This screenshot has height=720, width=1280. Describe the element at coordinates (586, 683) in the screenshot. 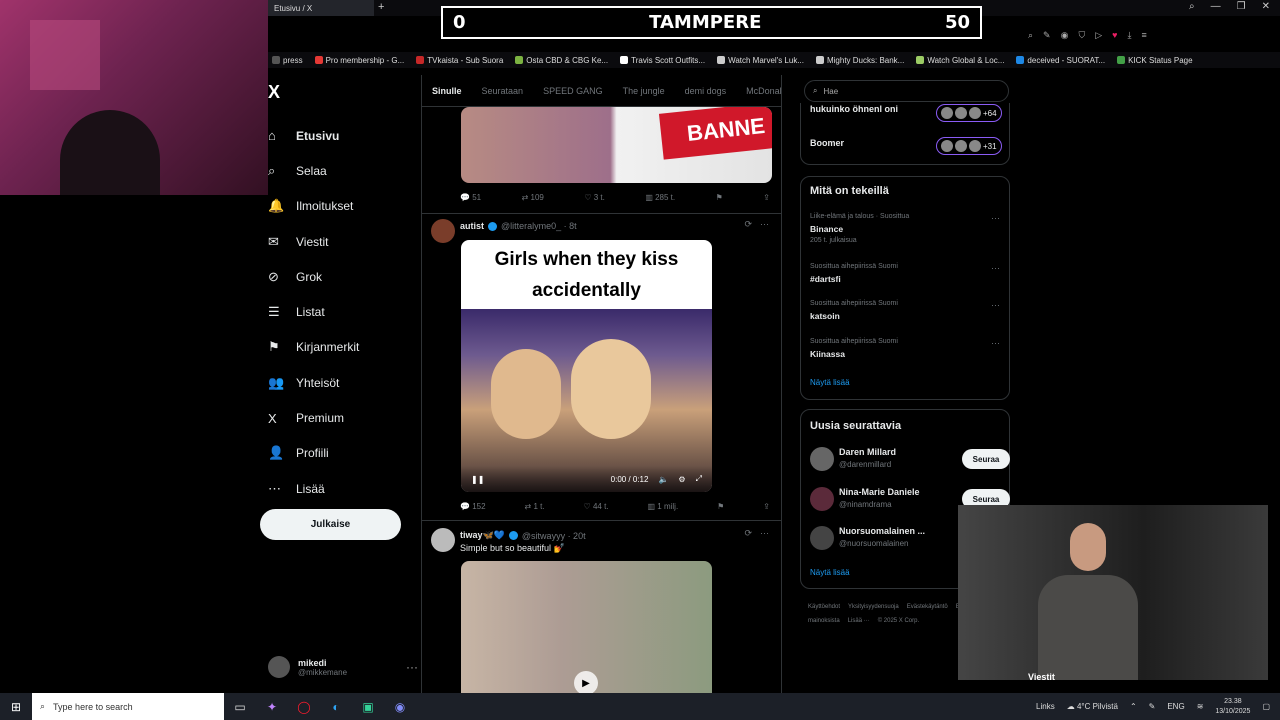

I see `play-icon: ▶` at that location.